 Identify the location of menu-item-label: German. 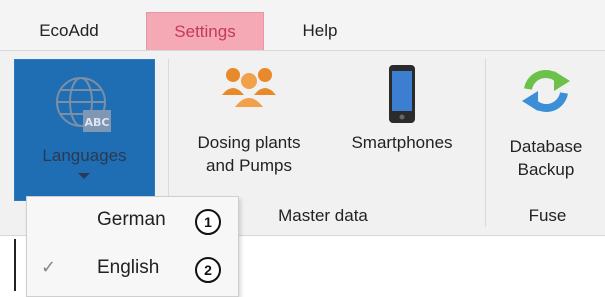
(131, 219).